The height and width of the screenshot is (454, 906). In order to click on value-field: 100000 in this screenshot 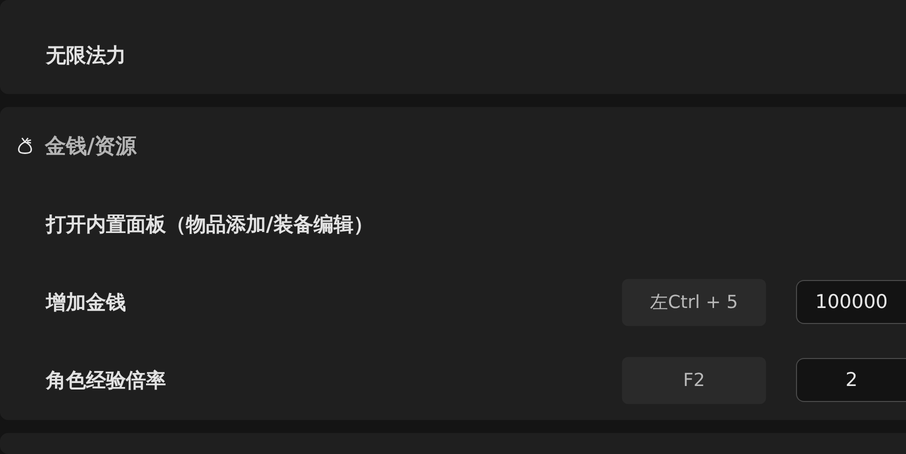, I will do `click(851, 302)`.